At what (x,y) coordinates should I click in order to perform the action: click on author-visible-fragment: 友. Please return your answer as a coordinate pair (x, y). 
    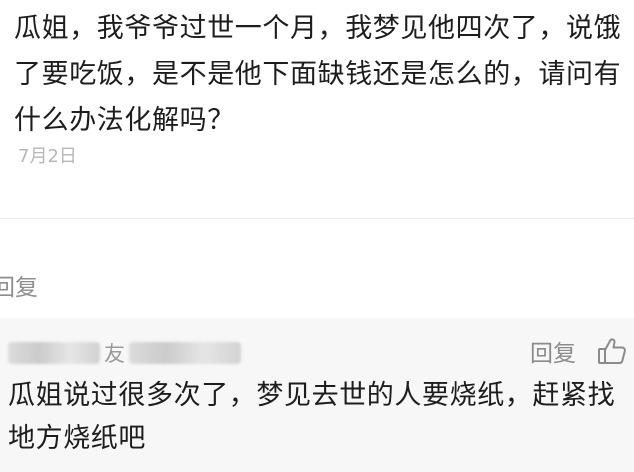
    Looking at the image, I should click on (114, 354).